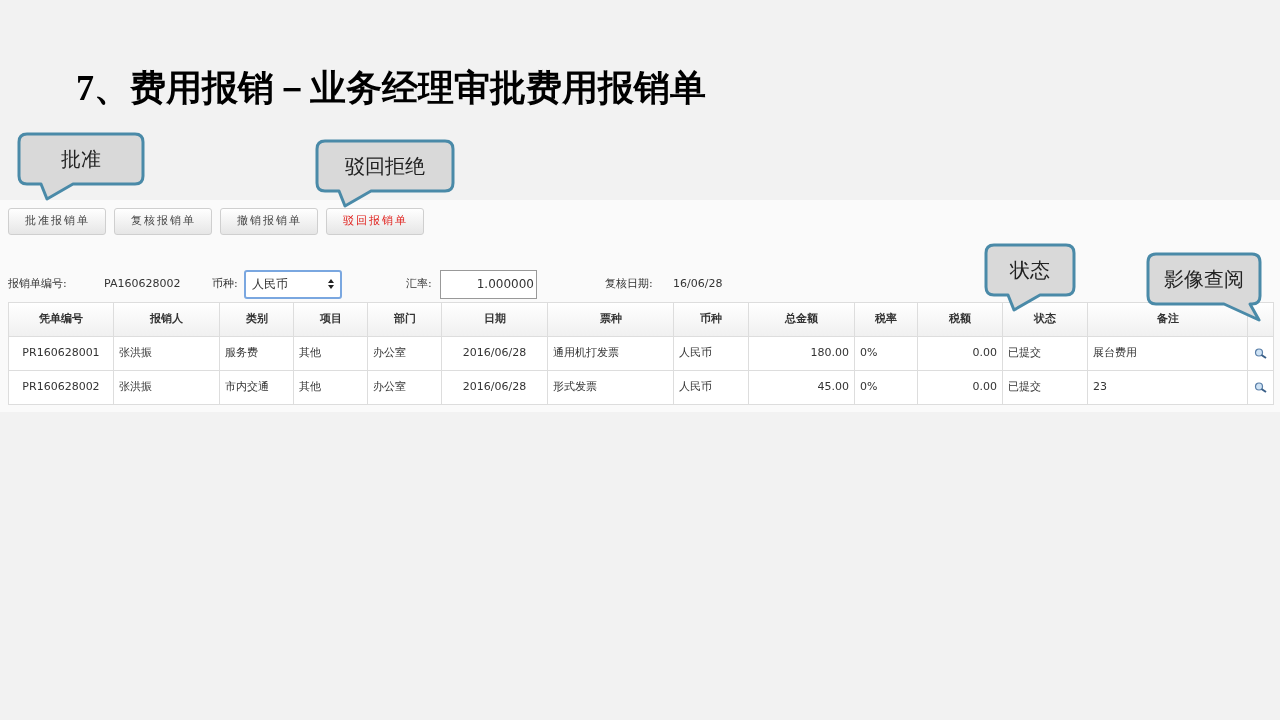 This screenshot has height=720, width=1280. What do you see at coordinates (293, 284) in the screenshot?
I see `currency-select: 人民币` at bounding box center [293, 284].